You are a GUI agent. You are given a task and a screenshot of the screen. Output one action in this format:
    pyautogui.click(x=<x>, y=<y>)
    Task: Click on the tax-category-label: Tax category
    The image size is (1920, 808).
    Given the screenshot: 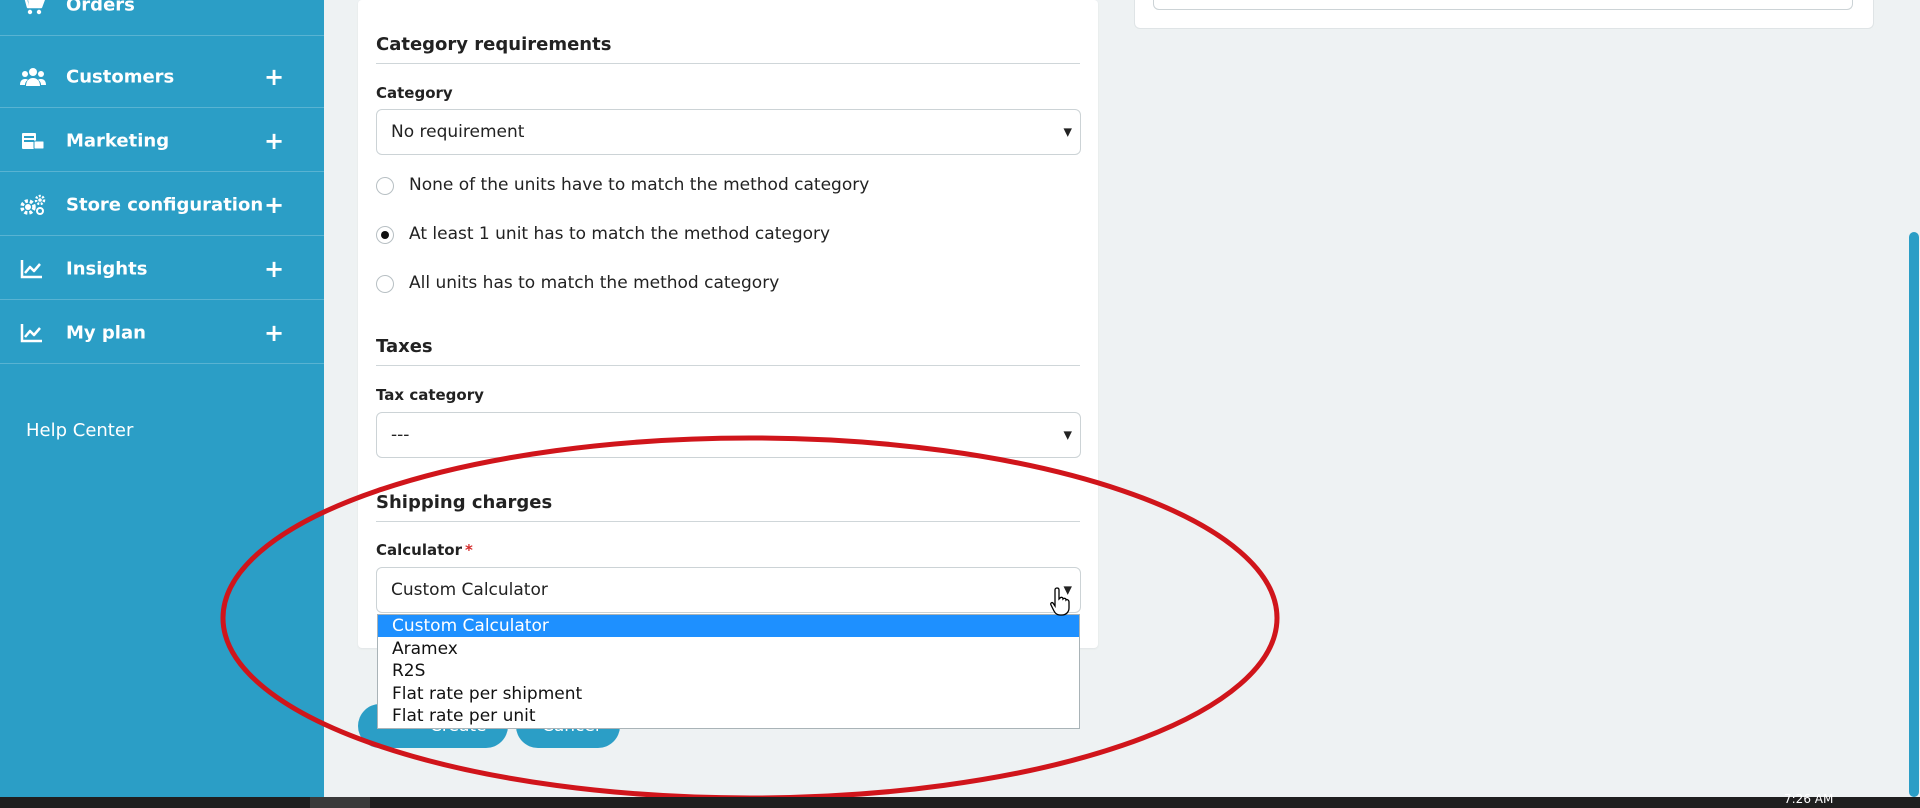 What is the action you would take?
    pyautogui.click(x=430, y=395)
    